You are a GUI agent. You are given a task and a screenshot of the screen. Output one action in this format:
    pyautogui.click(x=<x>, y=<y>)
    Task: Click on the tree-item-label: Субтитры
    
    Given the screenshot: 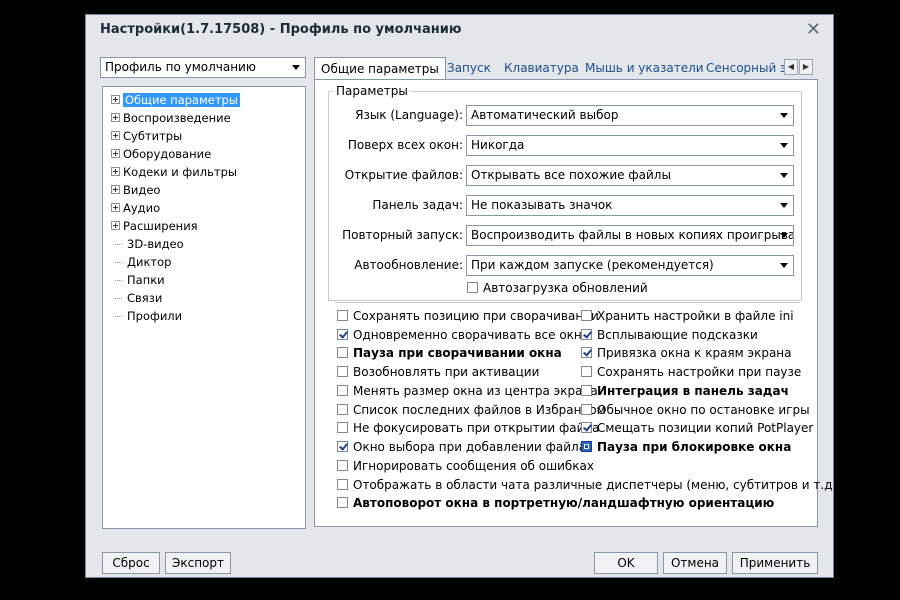 What is the action you would take?
    pyautogui.click(x=153, y=136)
    